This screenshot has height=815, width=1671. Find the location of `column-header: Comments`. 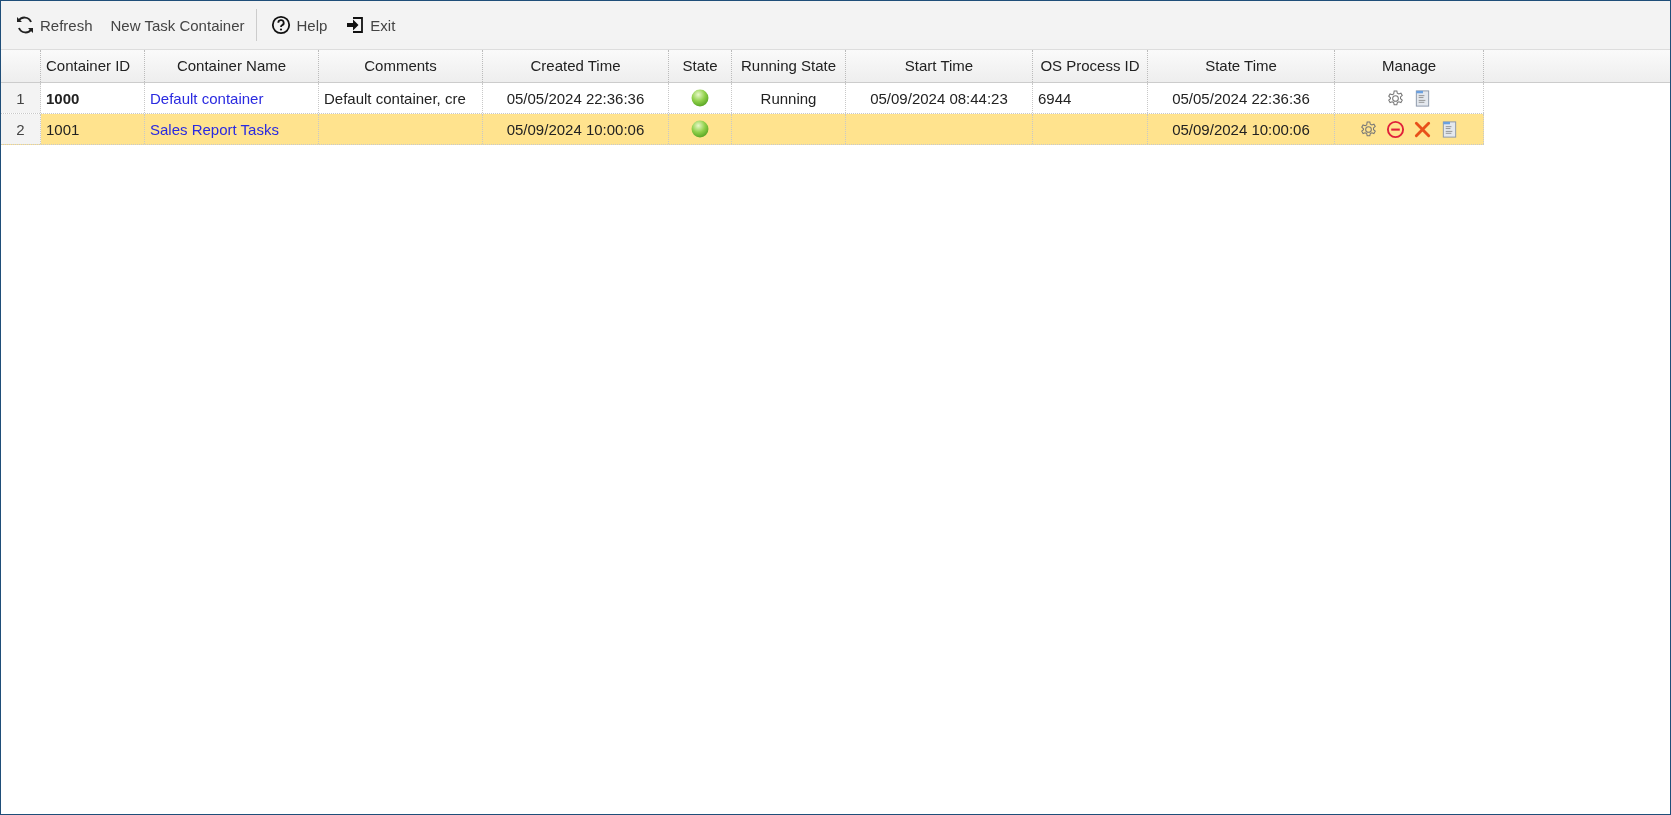

column-header: Comments is located at coordinates (401, 66).